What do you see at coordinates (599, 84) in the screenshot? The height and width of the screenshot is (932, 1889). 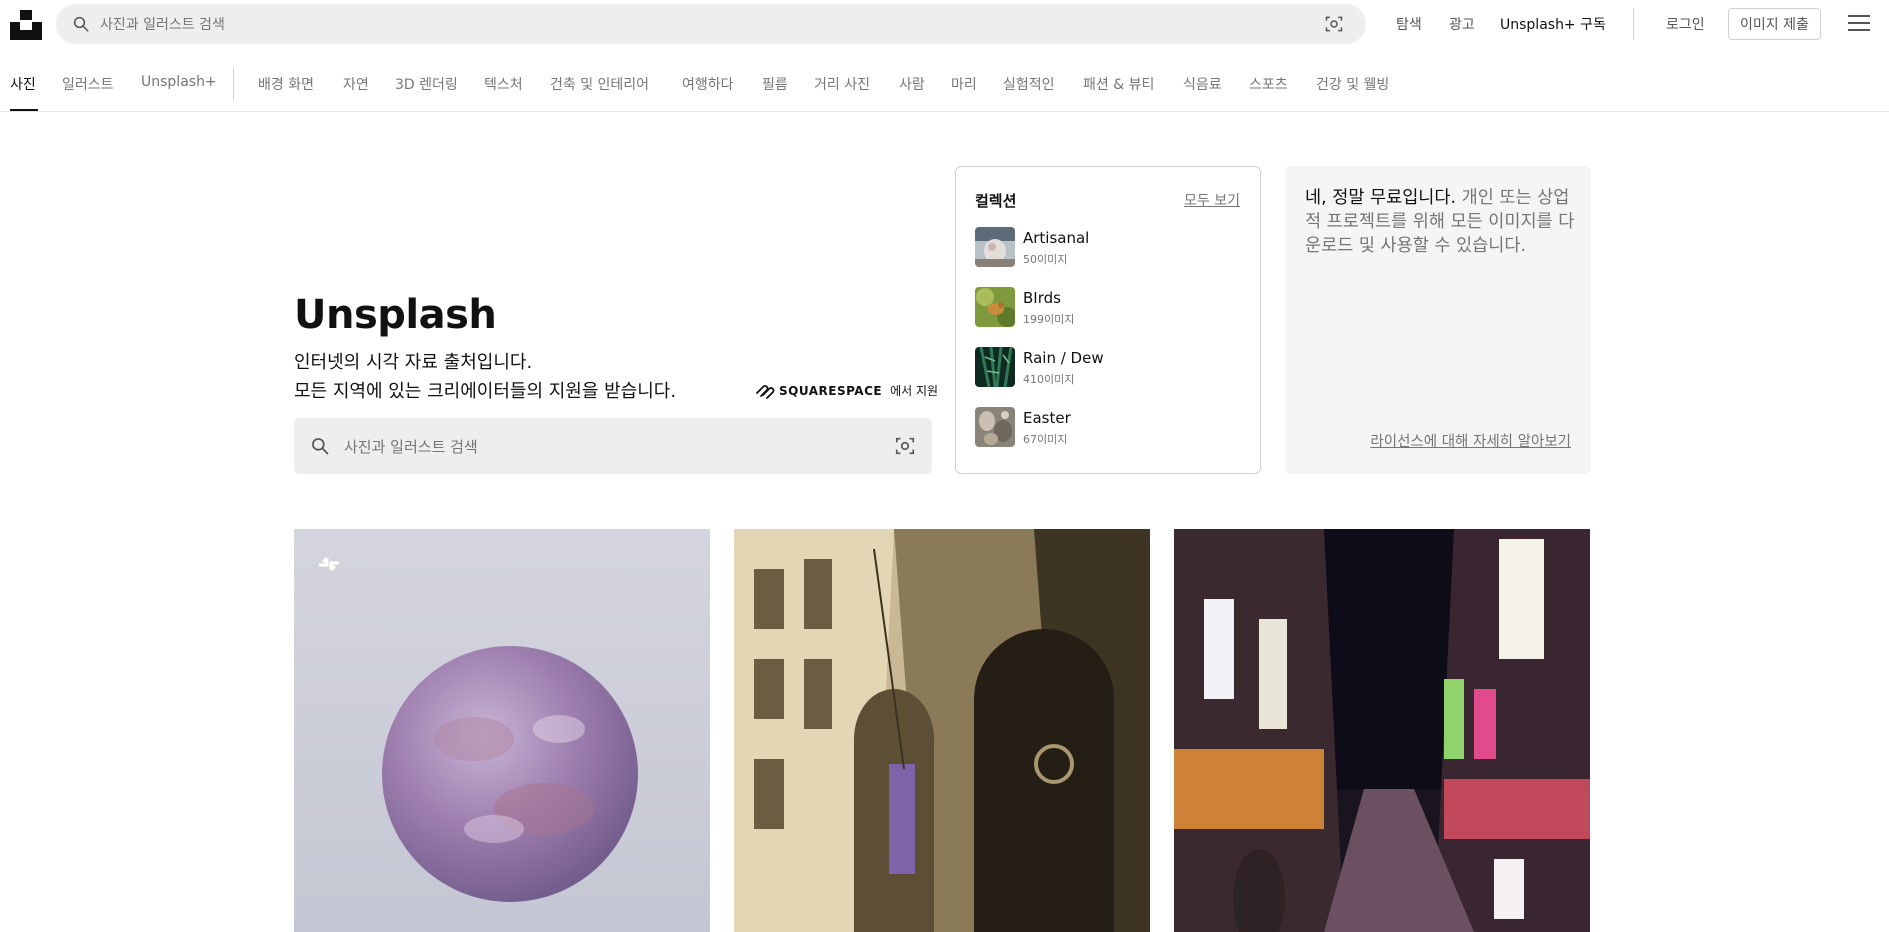 I see `tab-architecture-interior: 건축 및 인테리어` at bounding box center [599, 84].